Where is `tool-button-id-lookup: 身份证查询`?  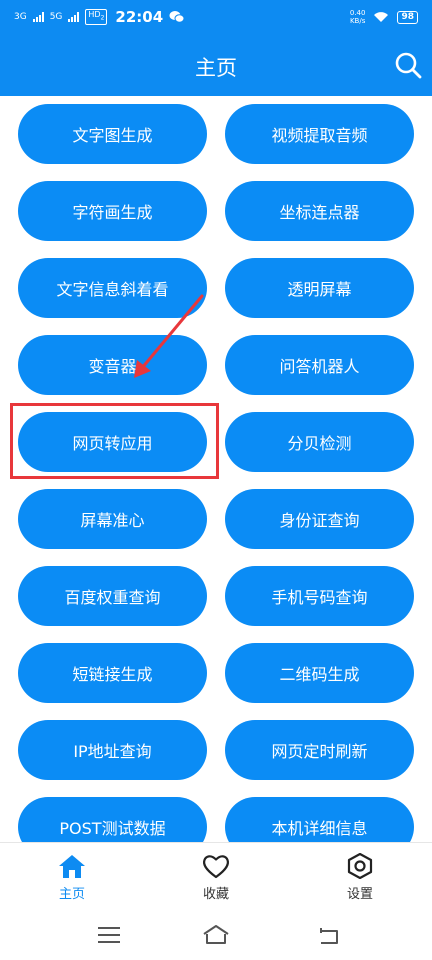 tool-button-id-lookup: 身份证查询 is located at coordinates (319, 519).